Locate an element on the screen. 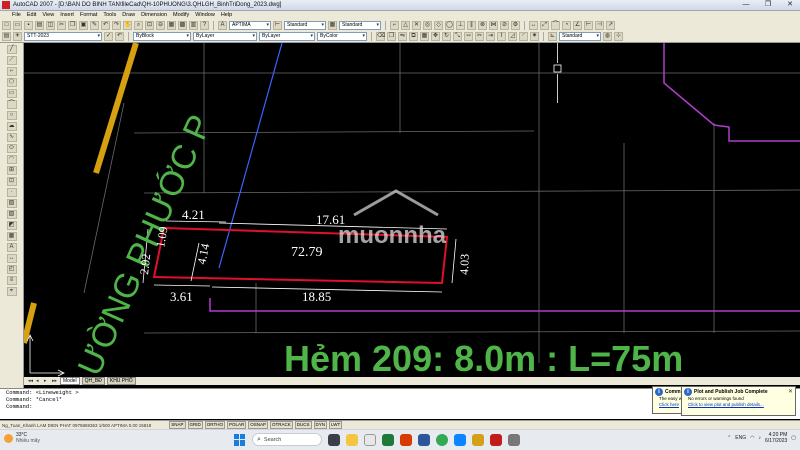 The width and height of the screenshot is (800, 450). dim-angle-icon: ∠ is located at coordinates (577, 25).